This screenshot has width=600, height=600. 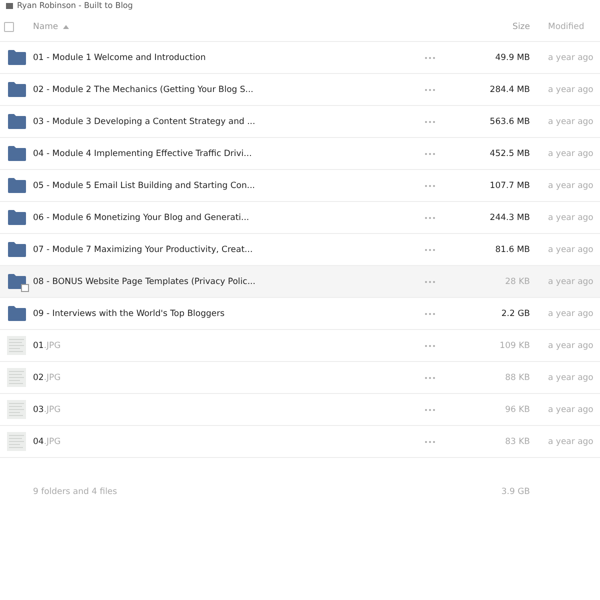 I want to click on total-size: 3.9 GB, so click(x=515, y=492).